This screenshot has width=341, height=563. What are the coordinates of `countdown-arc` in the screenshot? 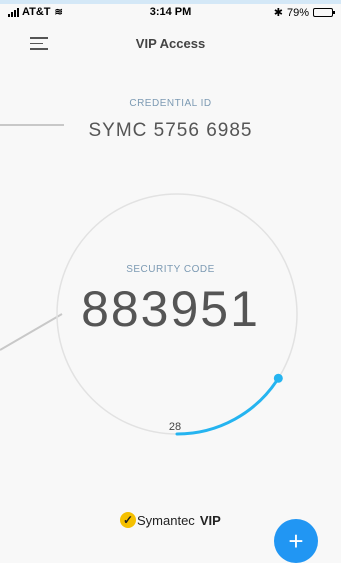 It's located at (227, 406).